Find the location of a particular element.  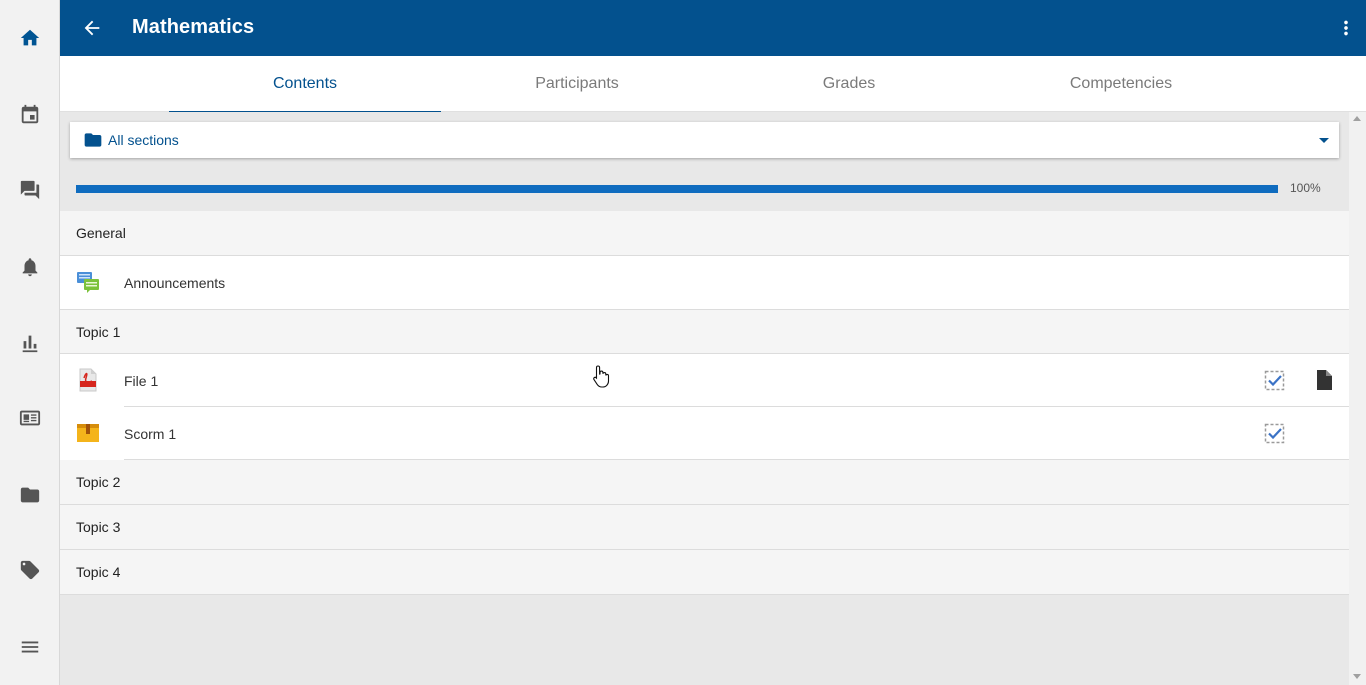

more-menu-button is located at coordinates (30, 647).